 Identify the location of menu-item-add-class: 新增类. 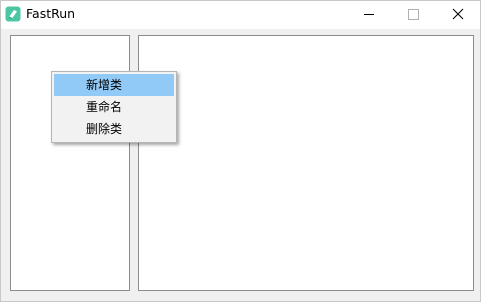
(114, 85).